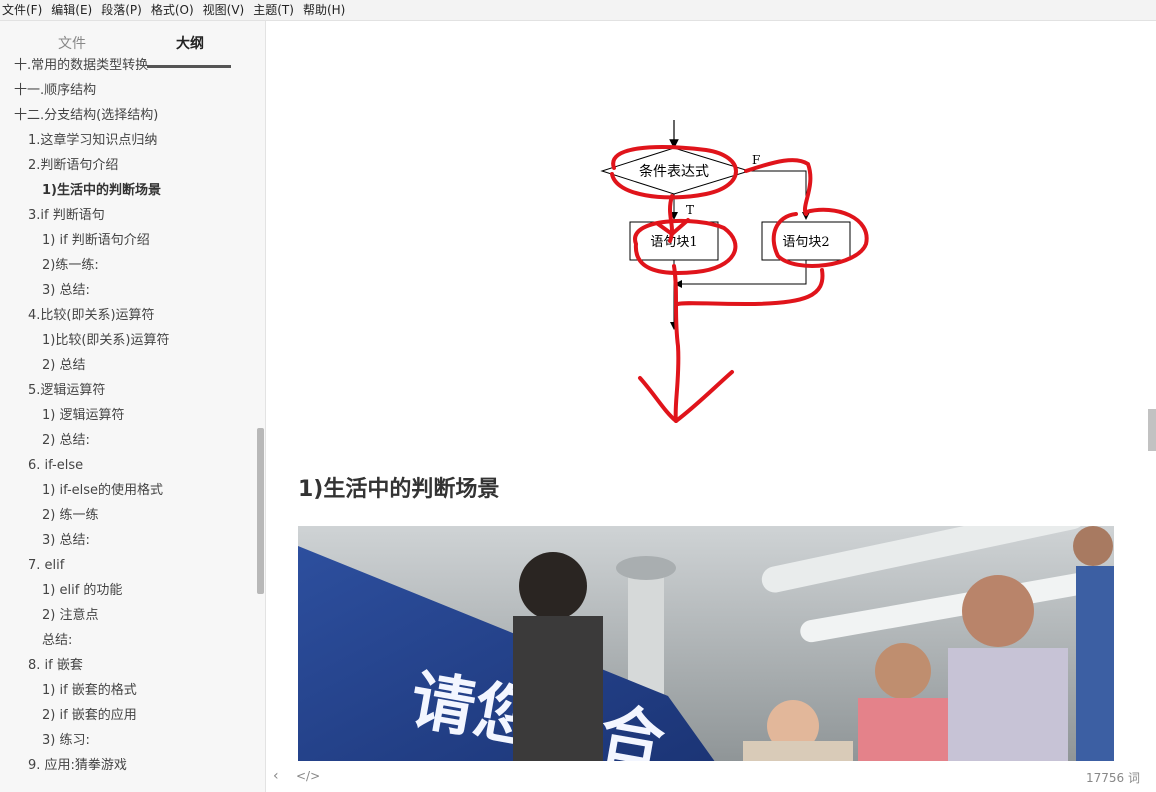  Describe the element at coordinates (52, 390) in the screenshot. I see `outline-item: 5.逻辑运算符` at that location.